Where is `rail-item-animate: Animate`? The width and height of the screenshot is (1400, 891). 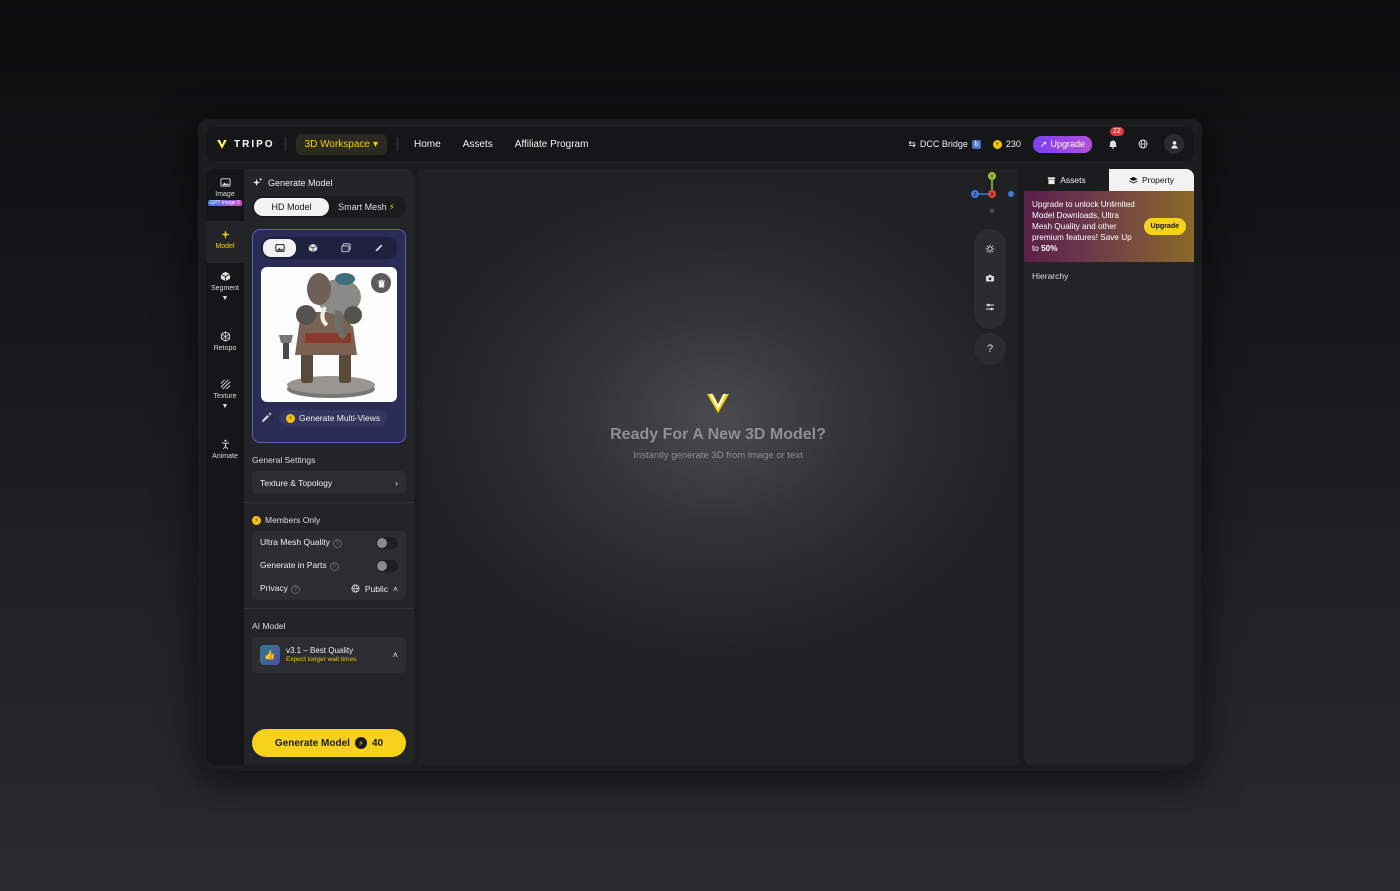
rail-item-animate: Animate is located at coordinates (225, 455).